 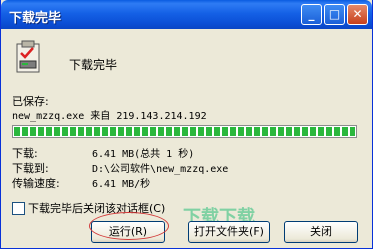 I want to click on saved-filename: new_mzzq.exe, so click(x=48, y=116).